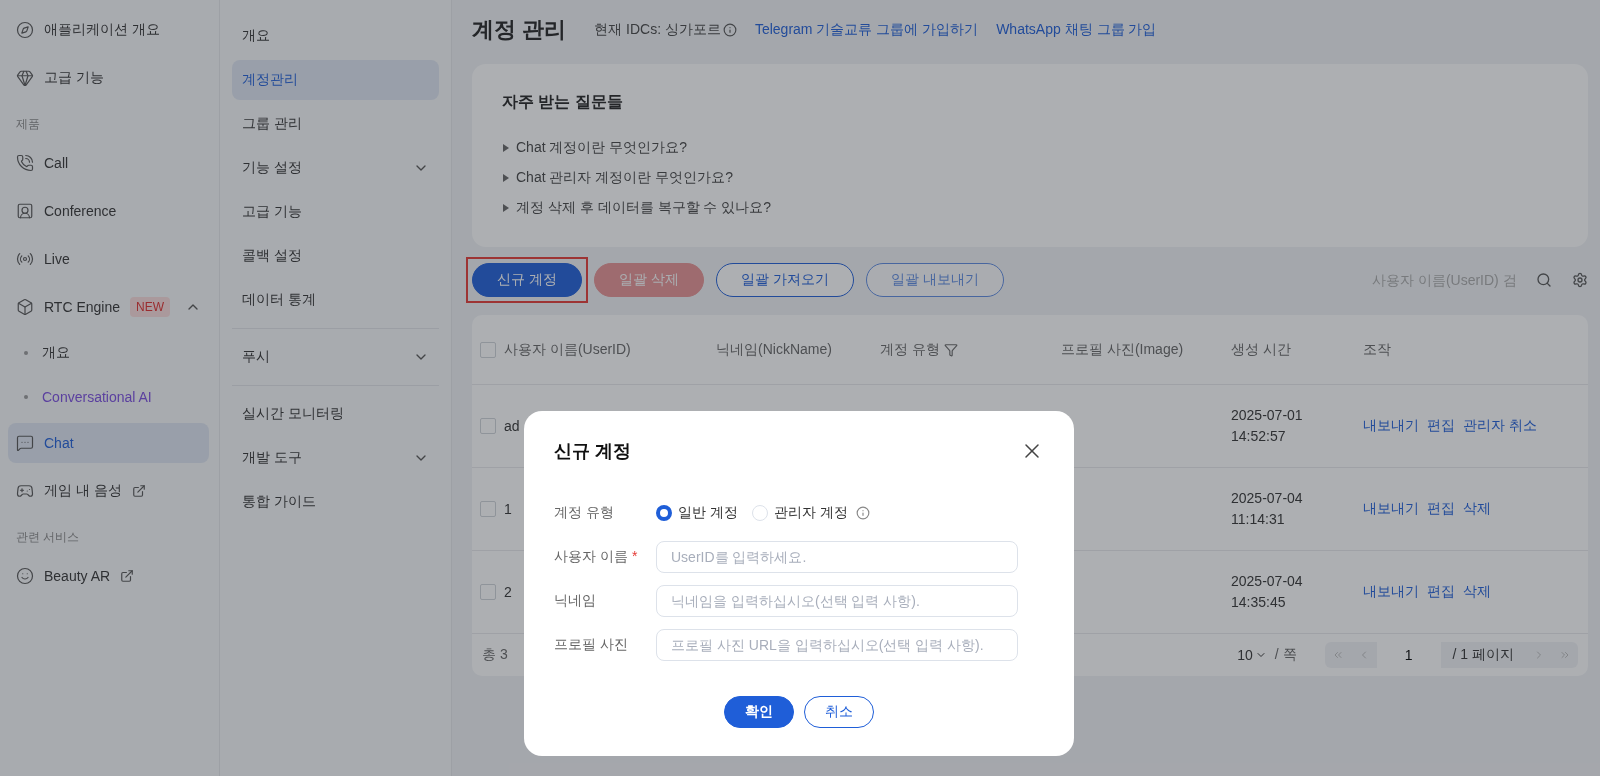  Describe the element at coordinates (508, 592) in the screenshot. I see `table-cell-text: 2` at that location.